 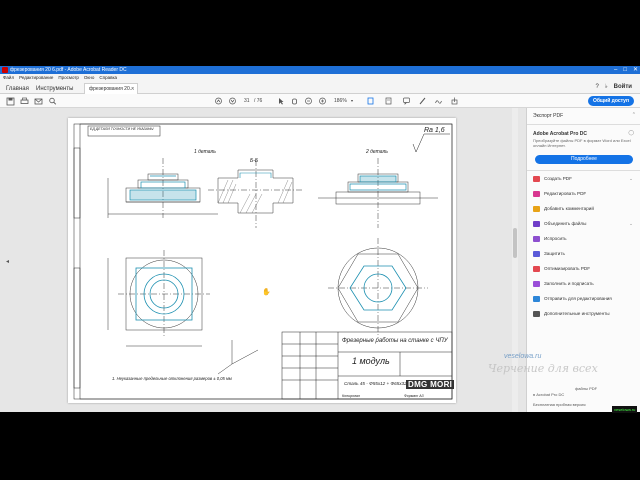 What do you see at coordinates (584, 159) in the screenshot?
I see `learn-more-button: Подробнее` at bounding box center [584, 159].